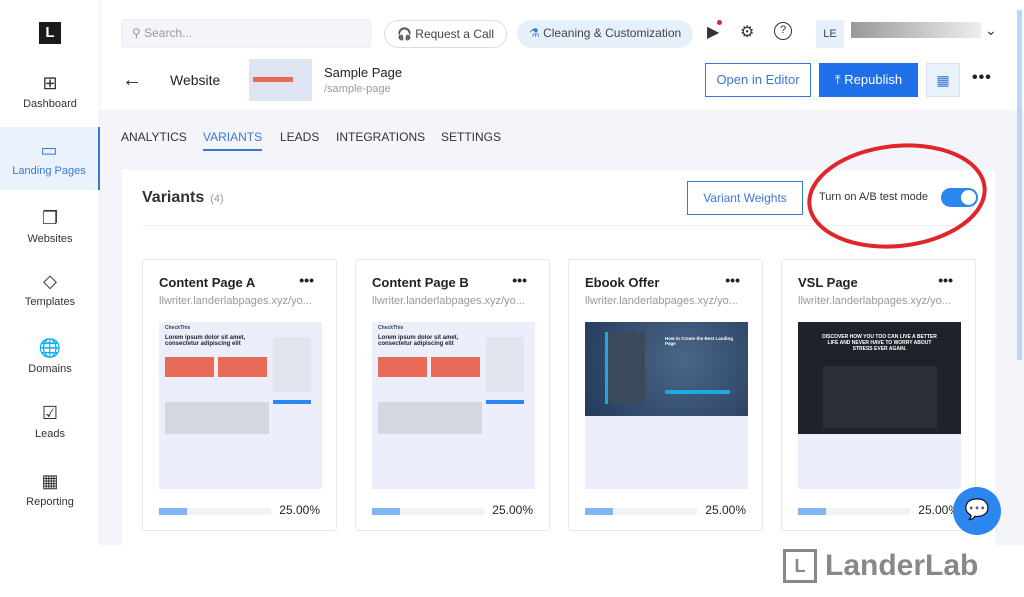 This screenshot has width=1024, height=597. I want to click on sidebar-item-domains: 🌐 Domains, so click(50, 356).